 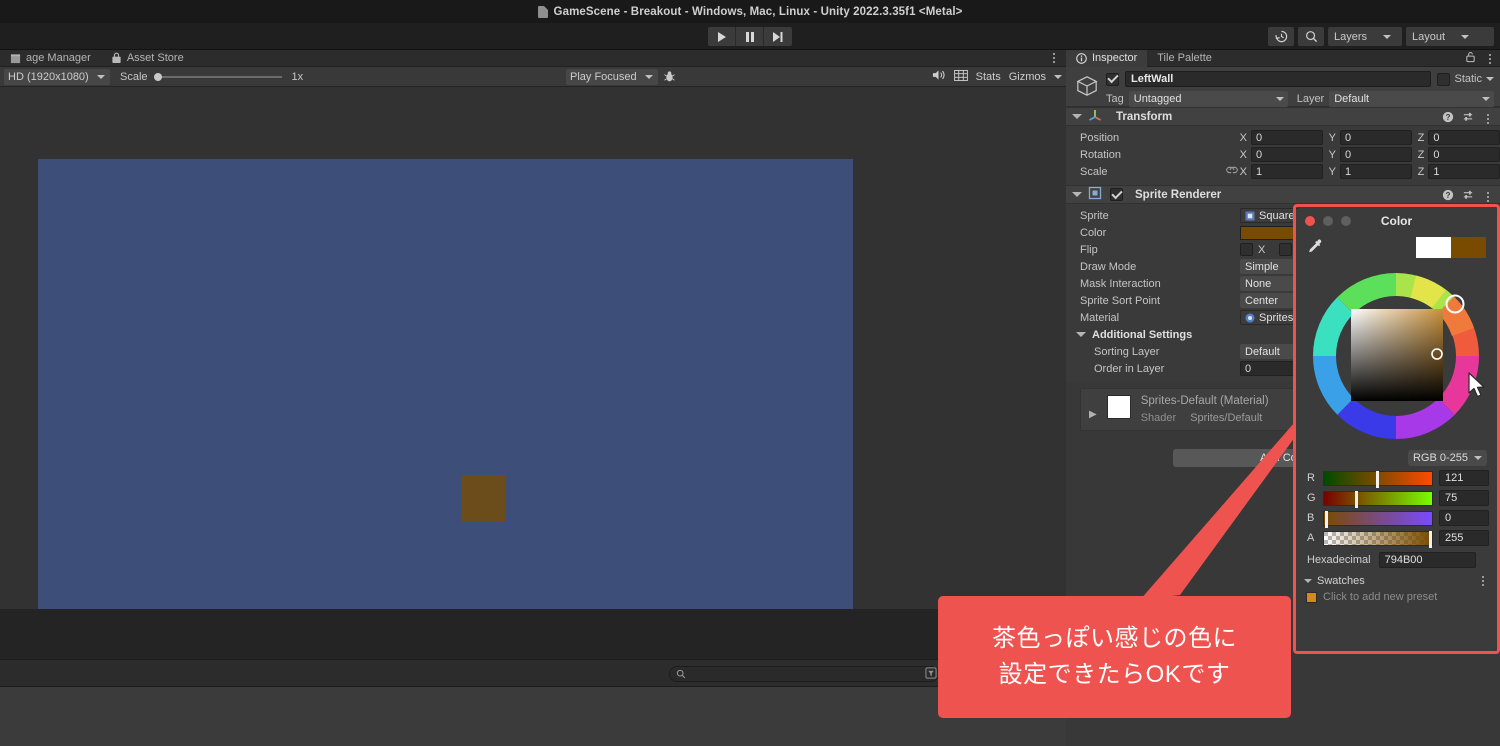 I want to click on axis-label-y: Y, so click(x=1332, y=154).